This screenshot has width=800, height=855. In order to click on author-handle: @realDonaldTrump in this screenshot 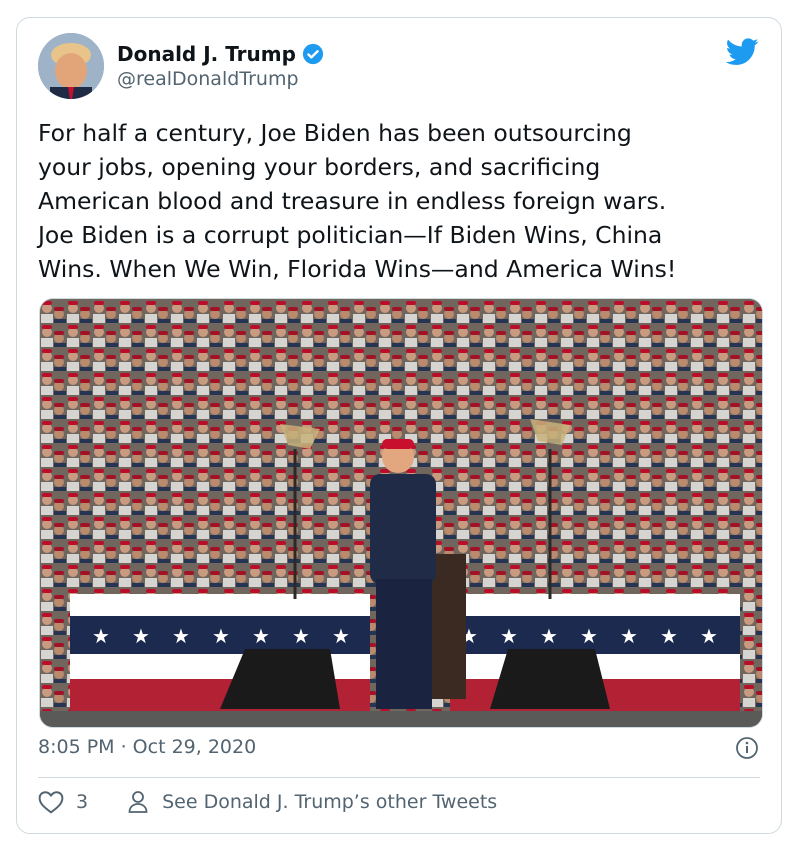, I will do `click(208, 79)`.